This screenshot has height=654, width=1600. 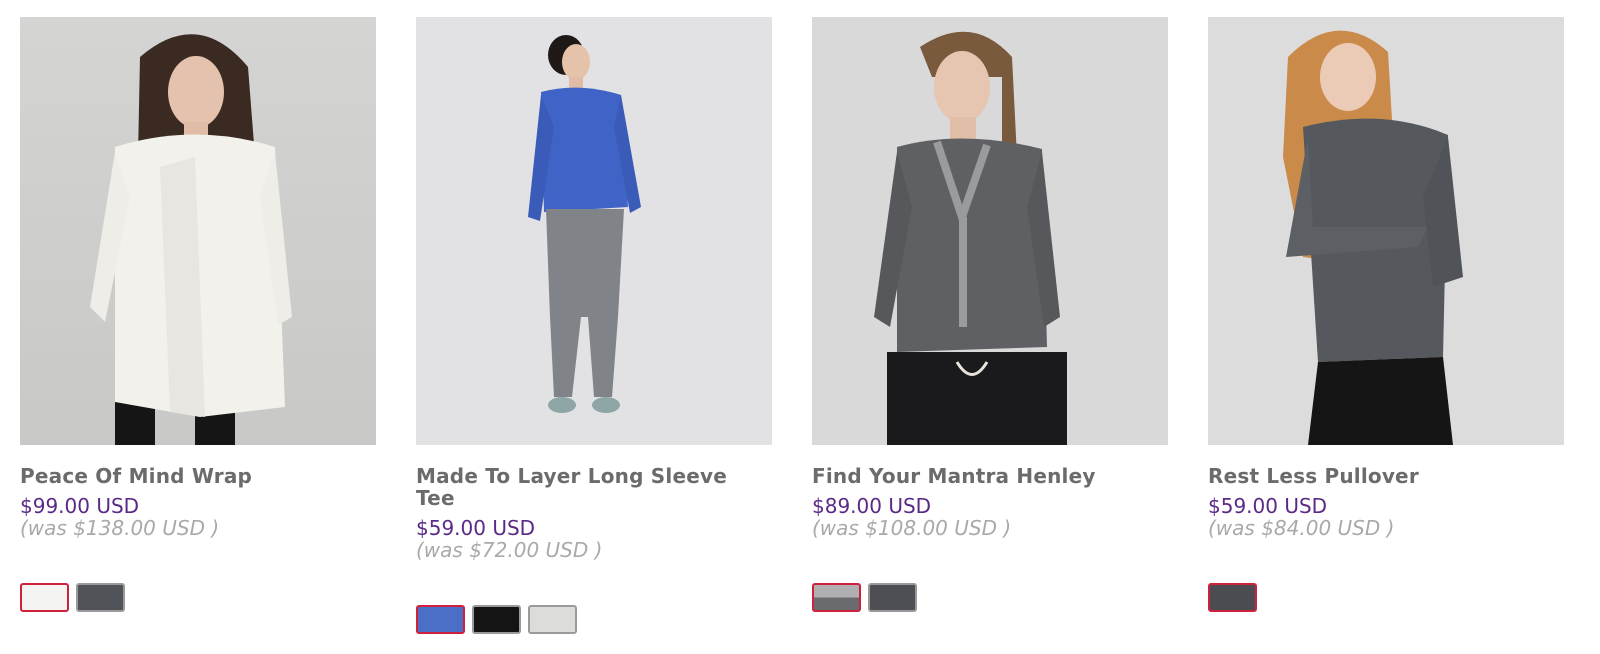 I want to click on product-price: $99.00 USD, so click(x=80, y=506).